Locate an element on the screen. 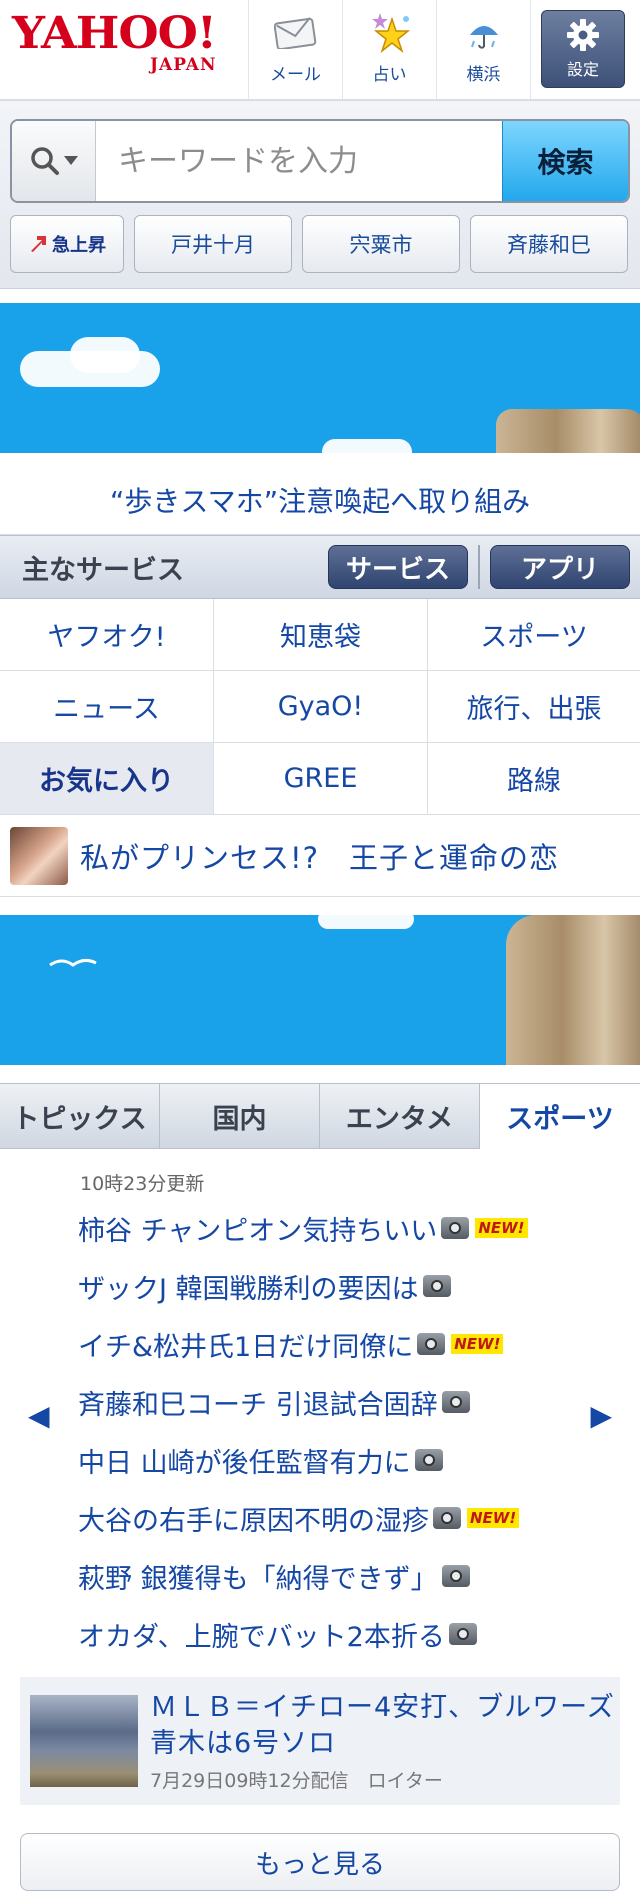 The width and height of the screenshot is (640, 1892). news-title: 中日 山崎が後任監督有力に is located at coordinates (244, 1463).